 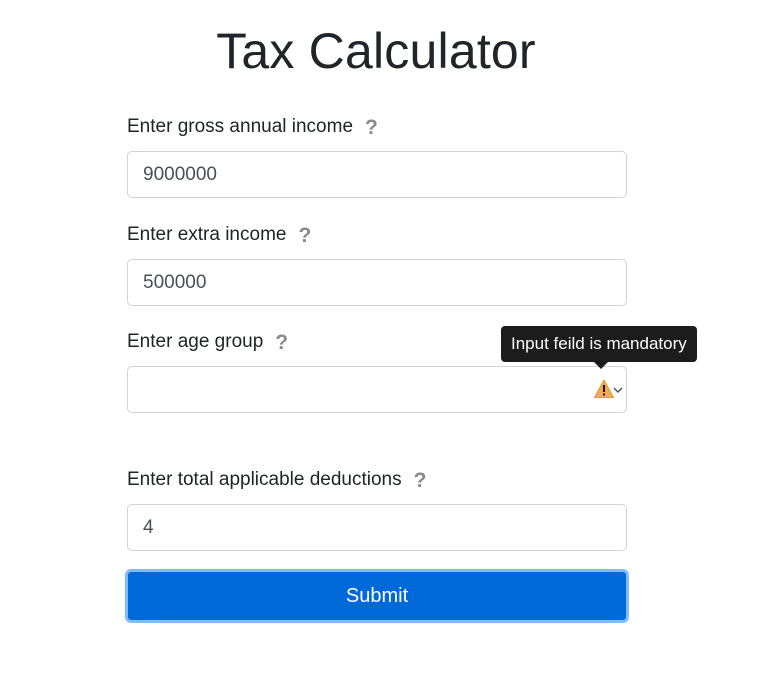 I want to click on age-group-label-row: Enter age group ?, so click(x=207, y=342).